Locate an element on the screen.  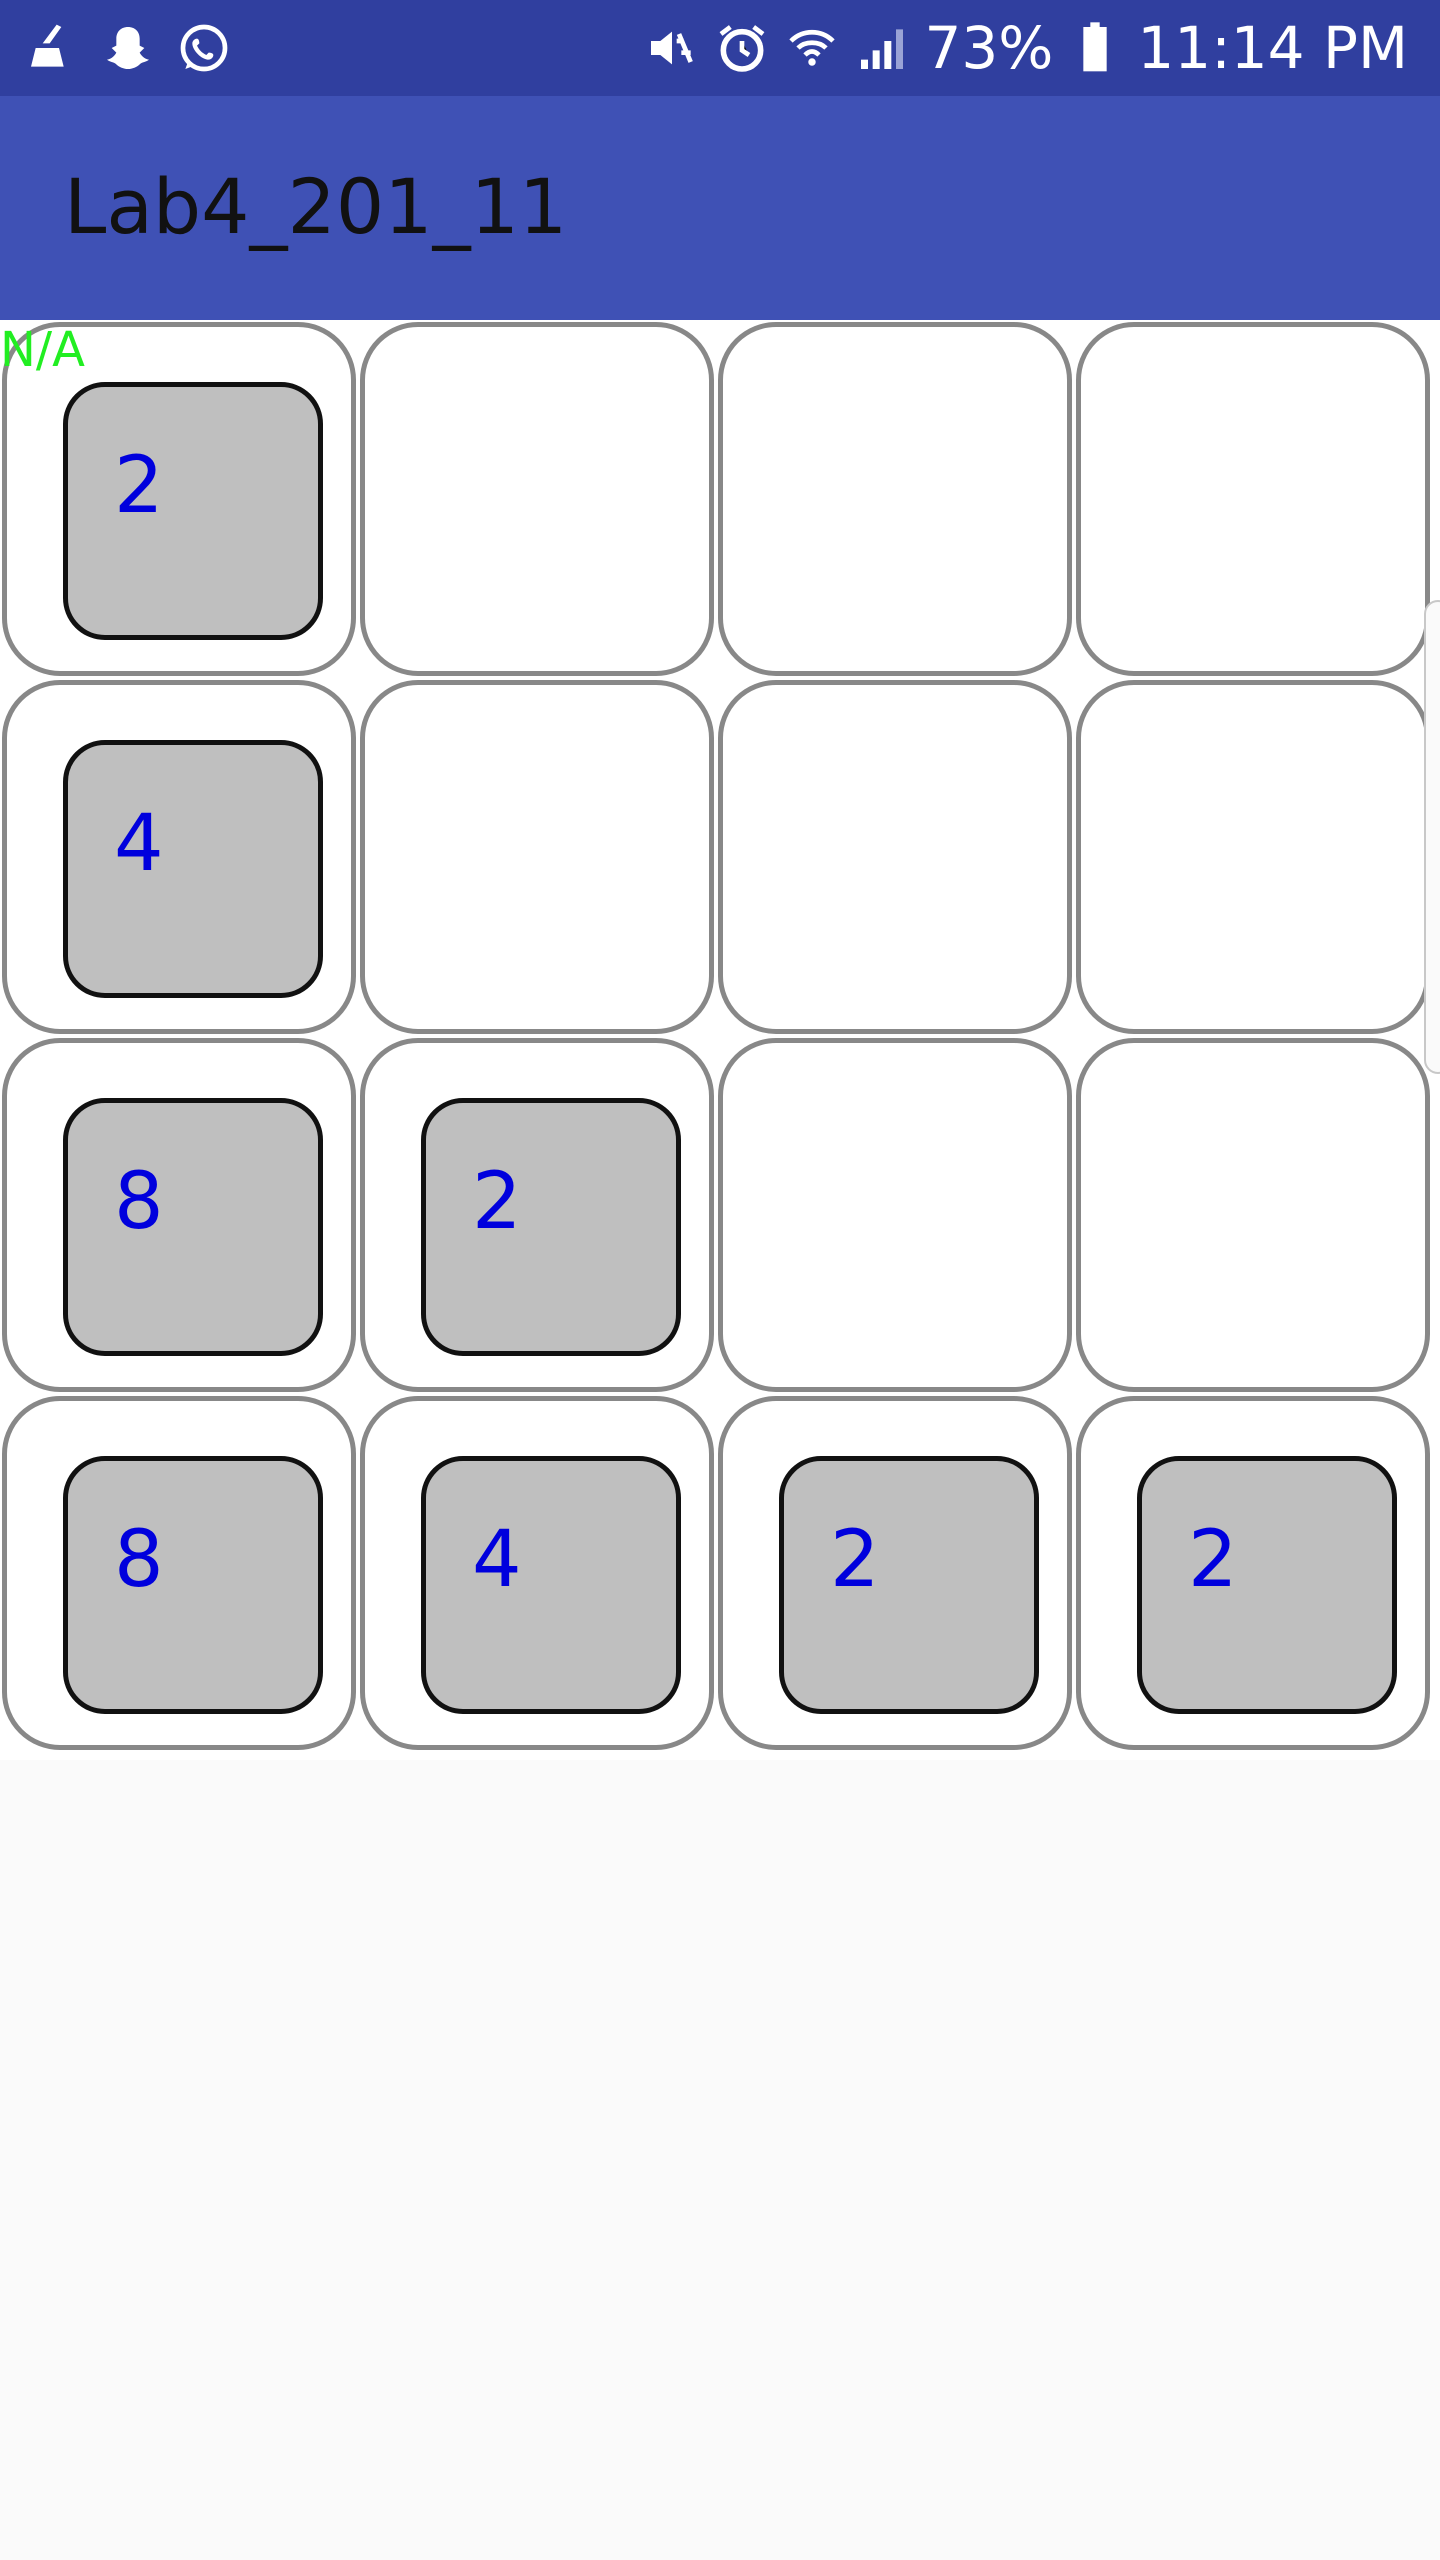
clock: 11:14 PM is located at coordinates (1272, 48).